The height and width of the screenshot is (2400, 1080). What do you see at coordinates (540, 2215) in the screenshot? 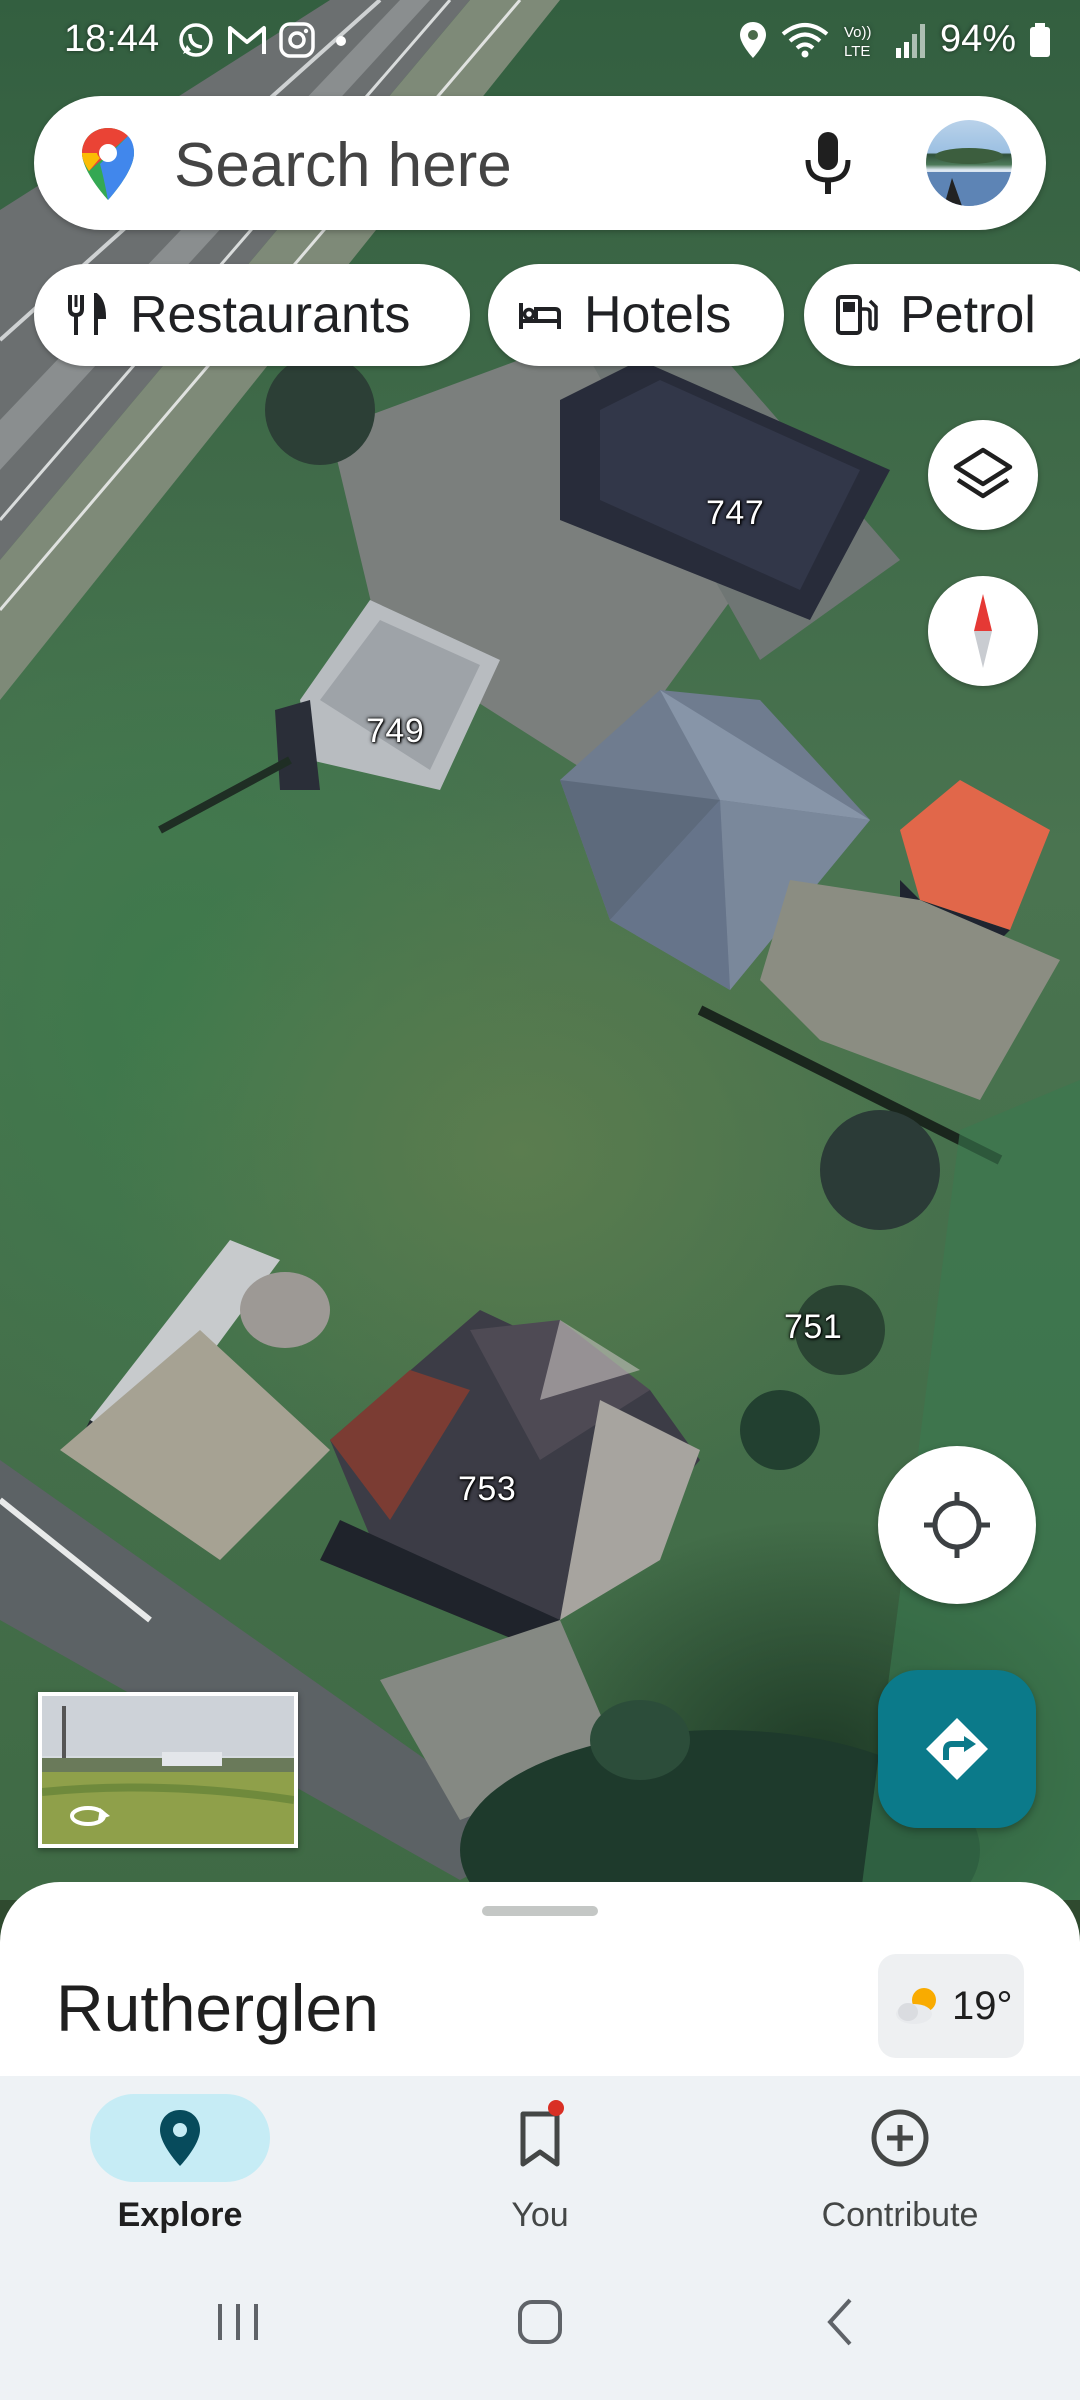
I see `nav-you-label: You` at bounding box center [540, 2215].